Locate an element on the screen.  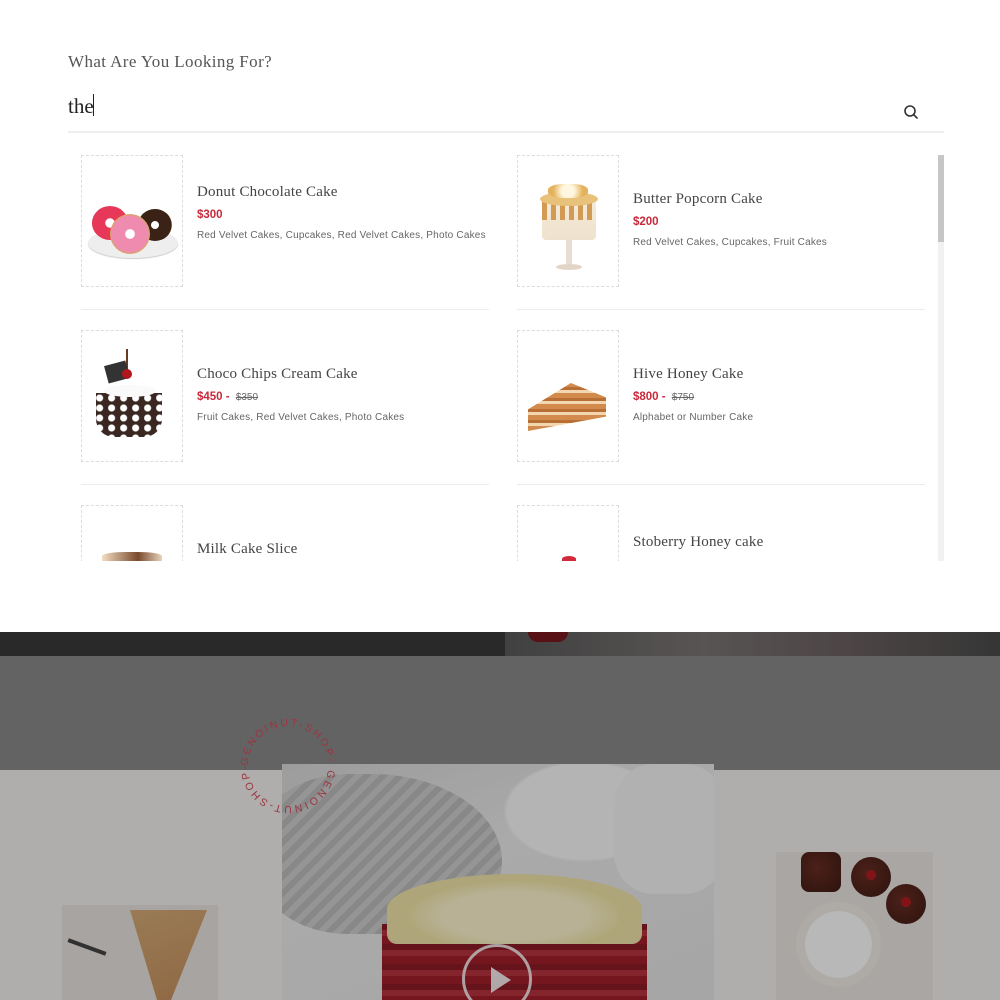
product-name: Butter Popcorn Cake is located at coordinates (778, 199).